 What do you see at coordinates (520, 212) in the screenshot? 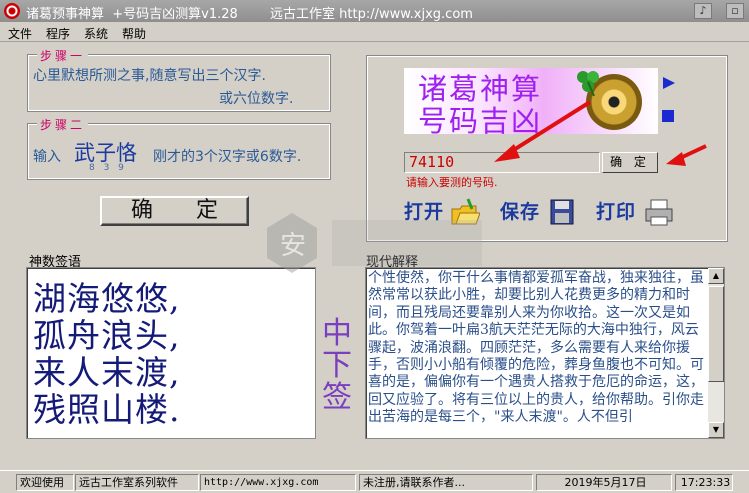
I see `save-label: 保存` at bounding box center [520, 212].